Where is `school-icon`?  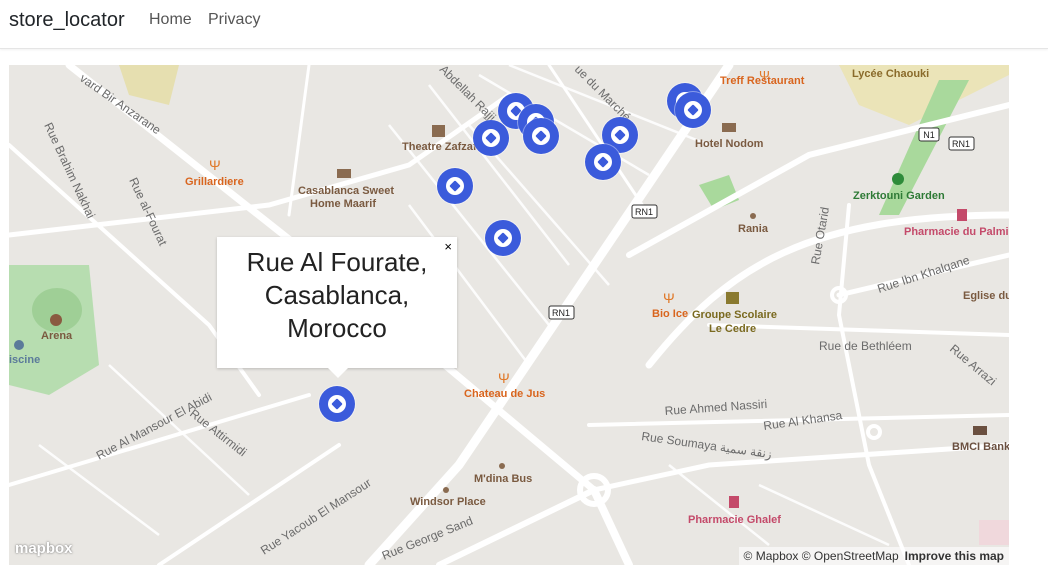 school-icon is located at coordinates (732, 298).